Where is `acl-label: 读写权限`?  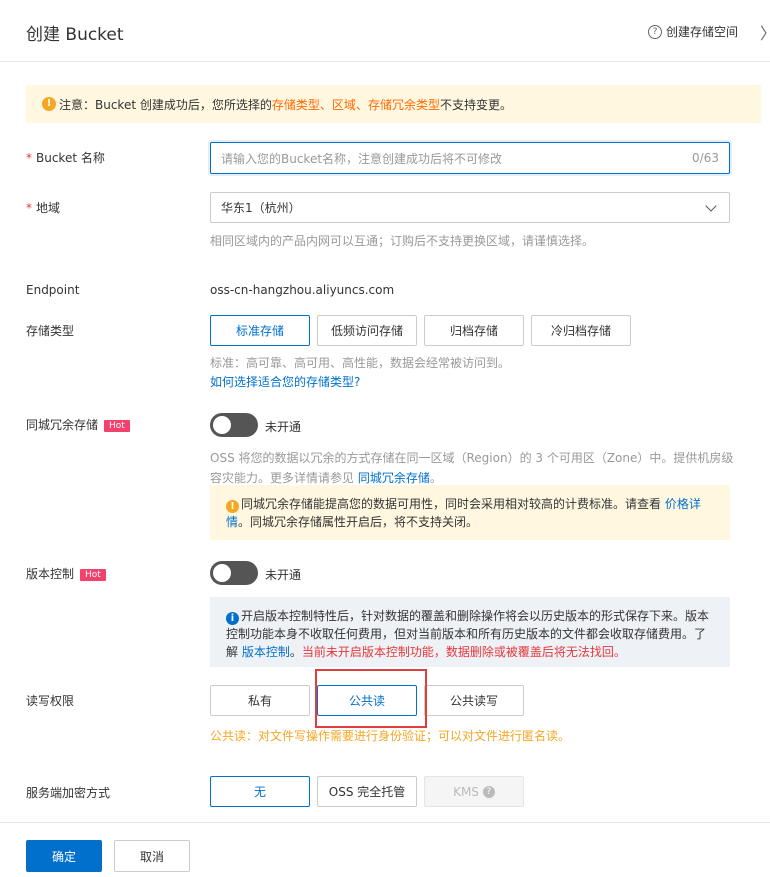
acl-label: 读写权限 is located at coordinates (50, 701).